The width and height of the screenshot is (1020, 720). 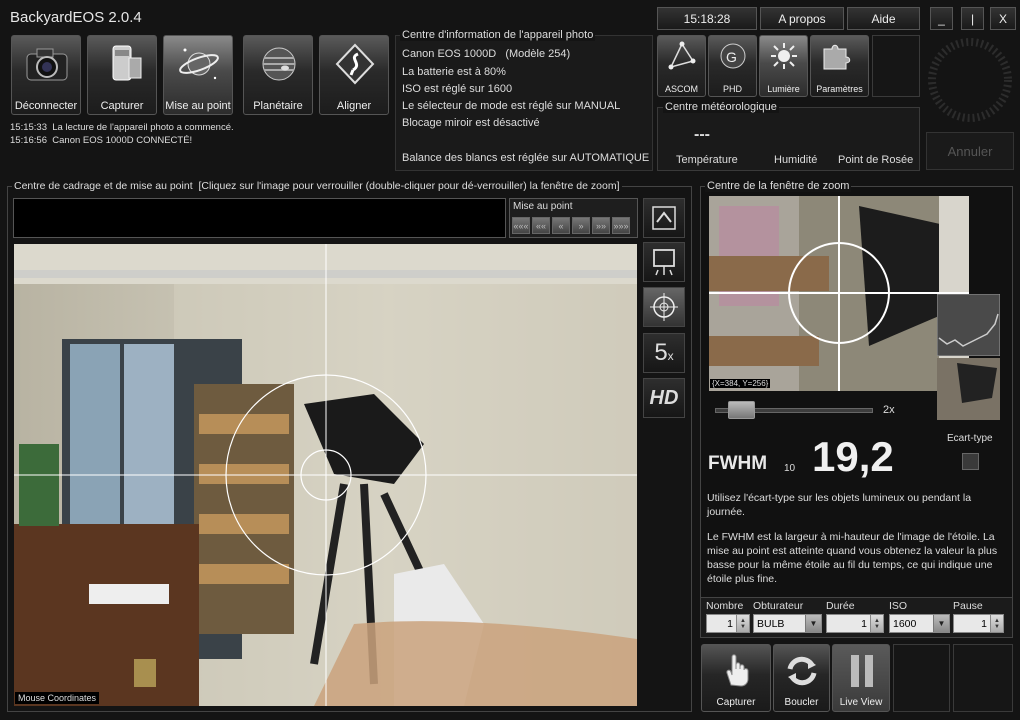 What do you see at coordinates (855, 623) in the screenshot?
I see `duration-stepper: 1 ▲ ▼` at bounding box center [855, 623].